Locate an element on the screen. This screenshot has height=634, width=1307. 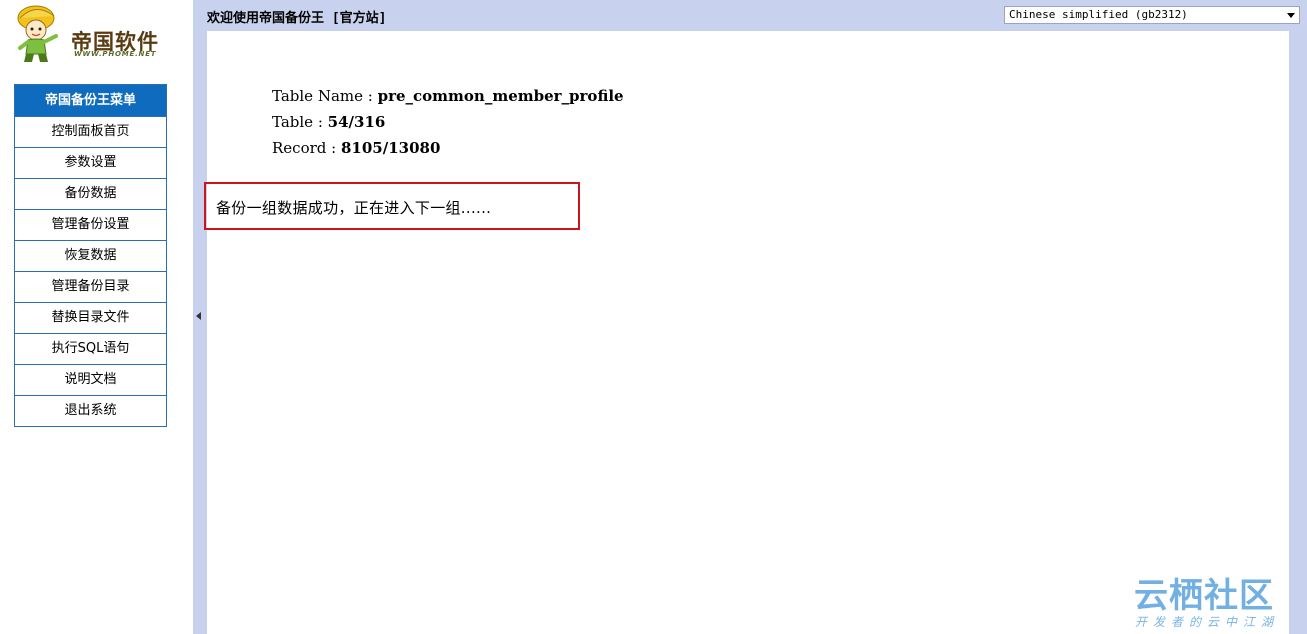
menu-item-restore-data: 恢复数据 is located at coordinates (90, 256).